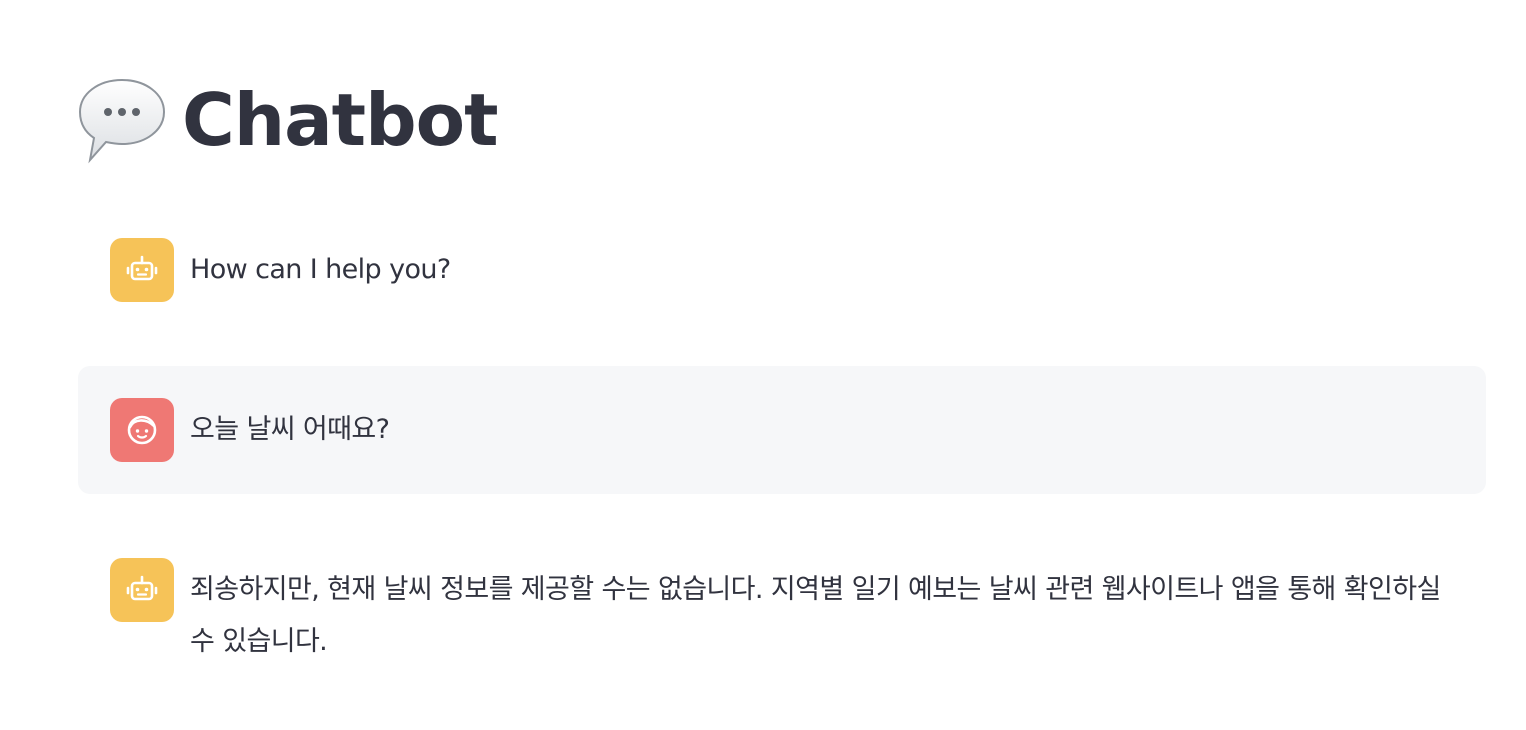  I want to click on message-text: 오늘 날씨 어때요?, so click(290, 429).